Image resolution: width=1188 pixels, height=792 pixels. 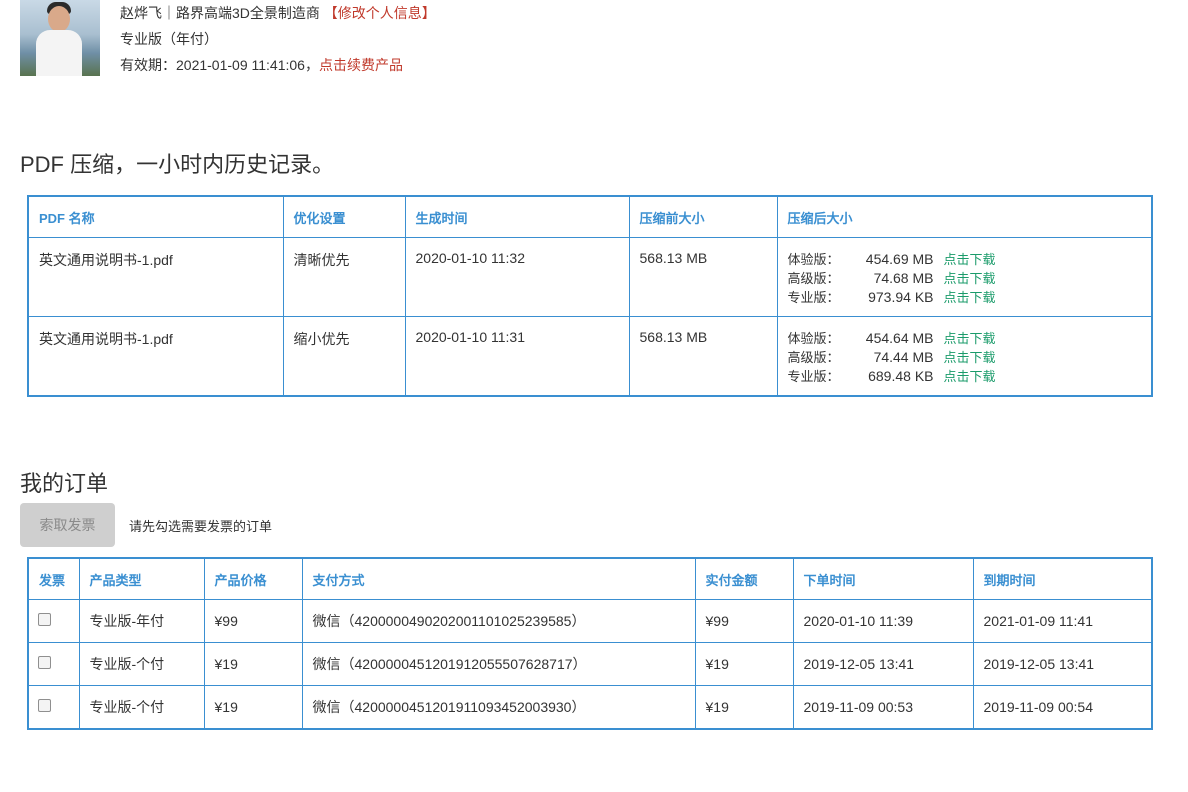 I want to click on orders-header-paid: 实付金额, so click(x=744, y=578).